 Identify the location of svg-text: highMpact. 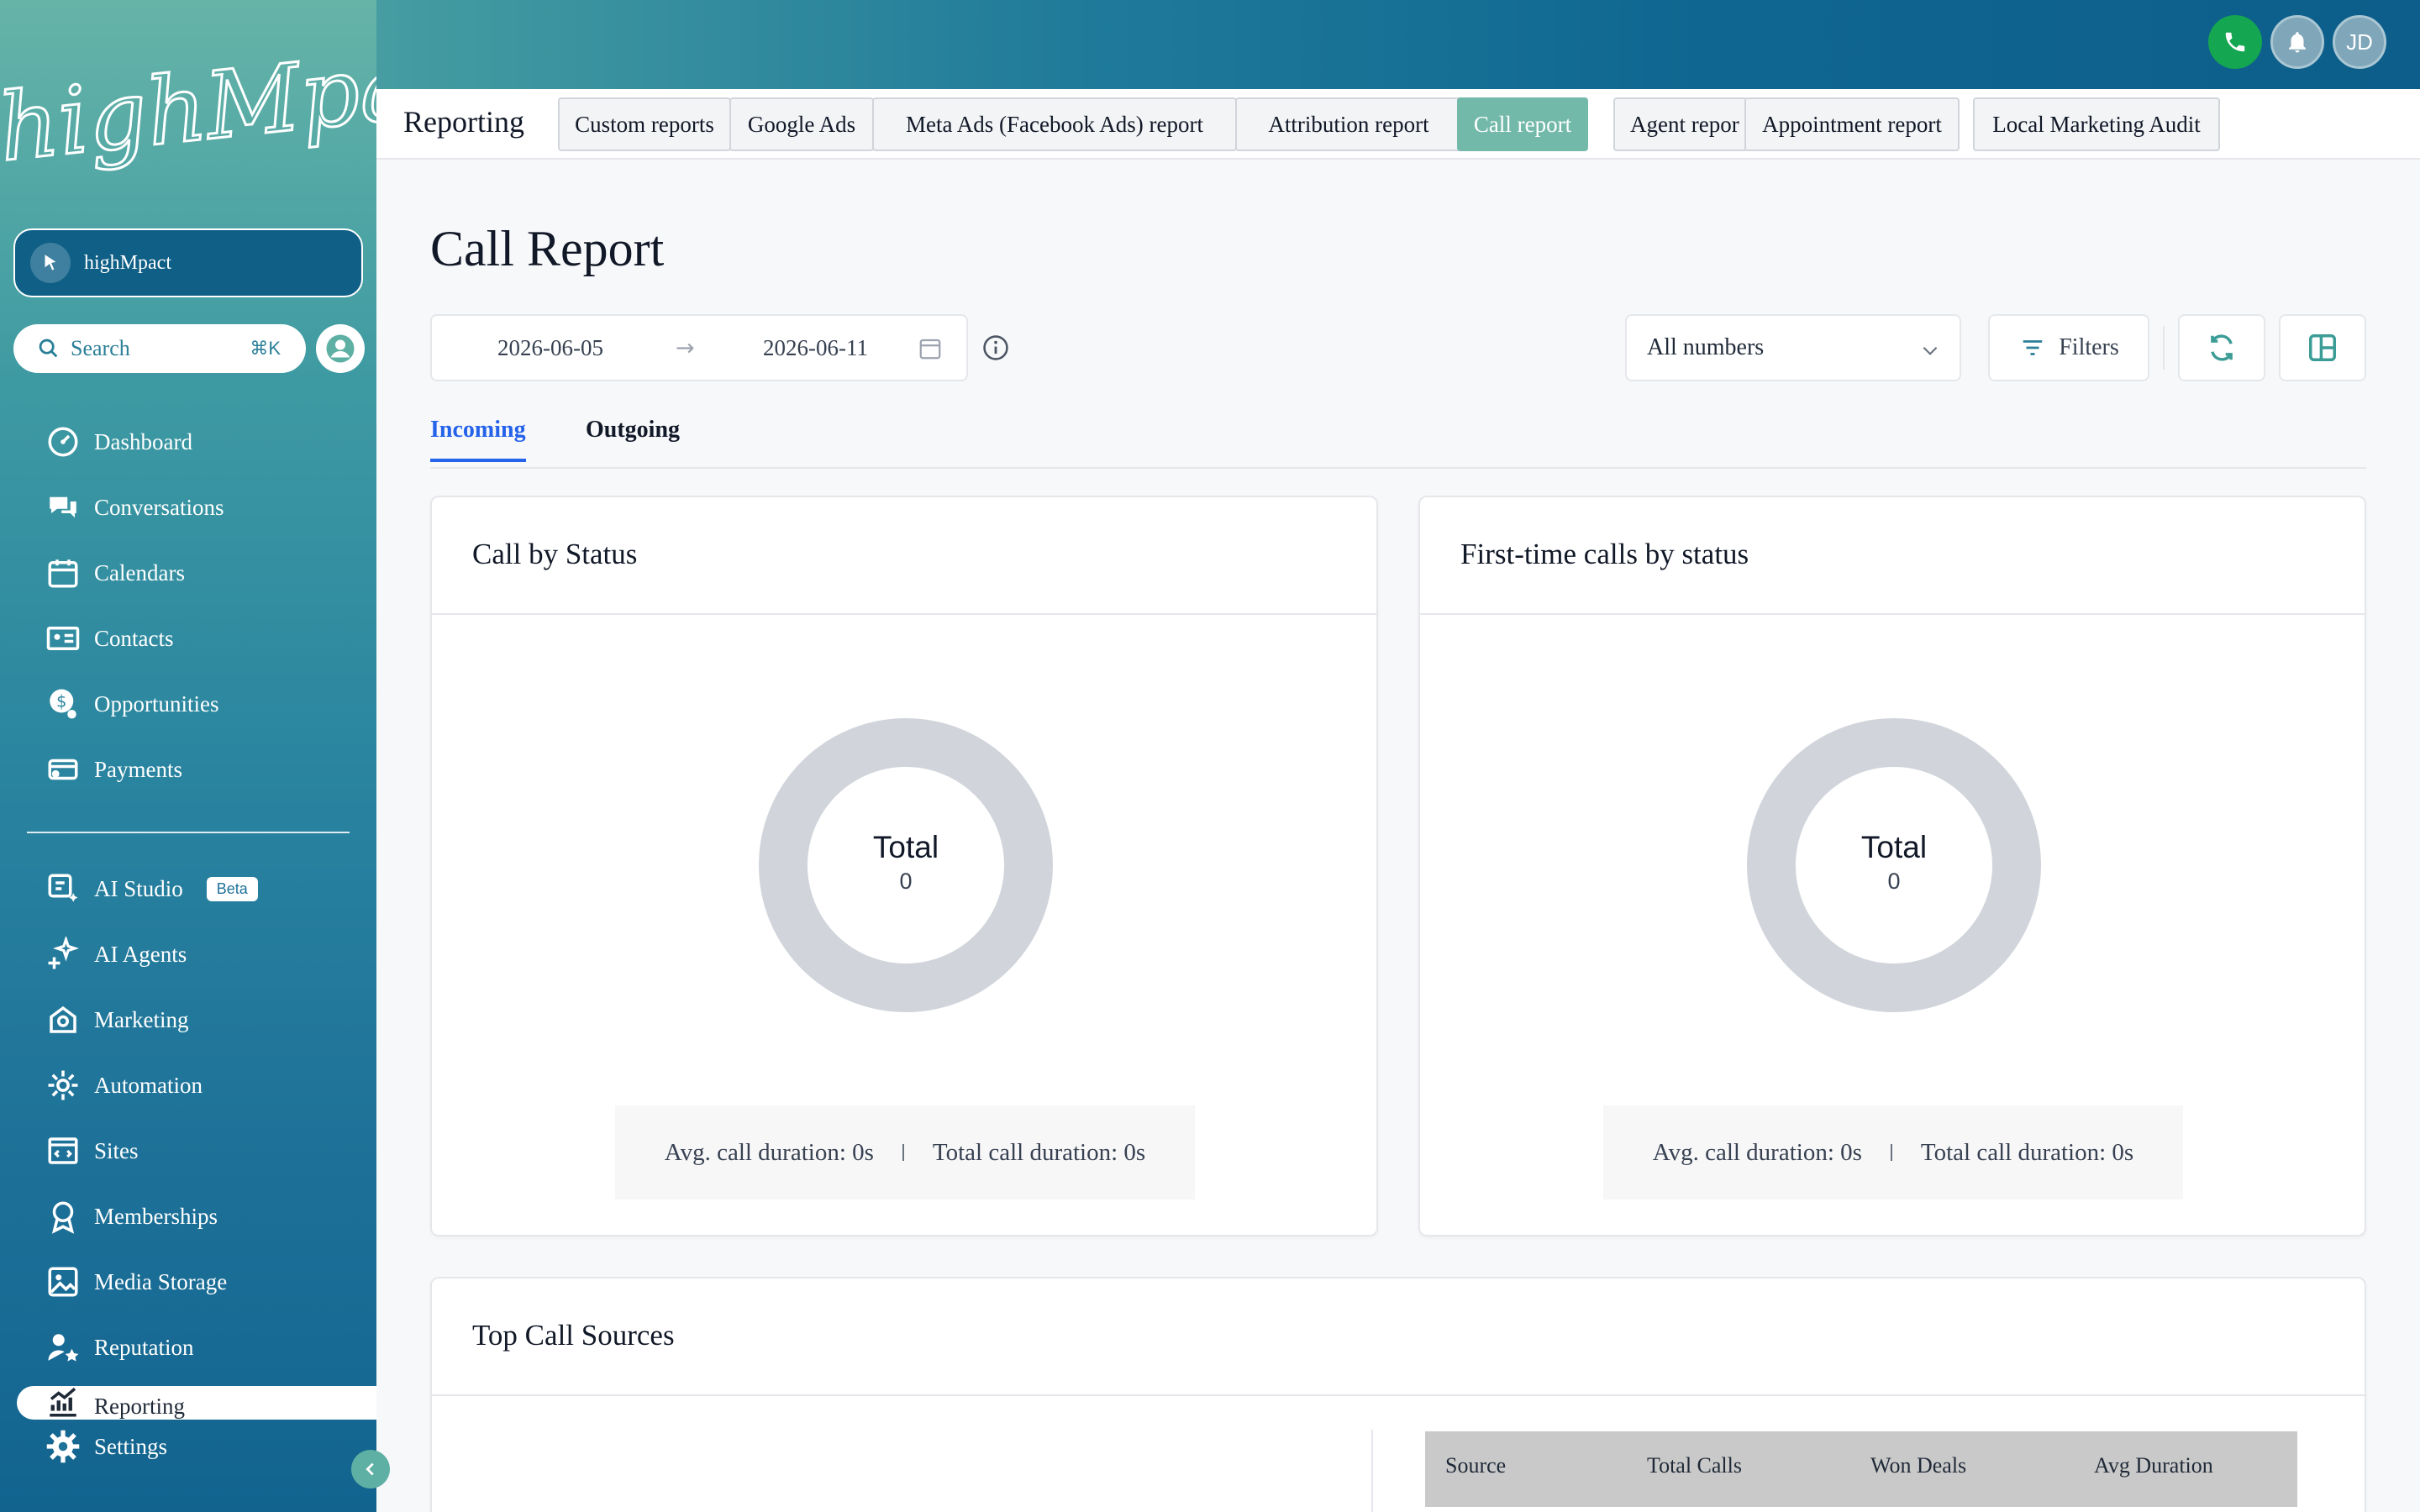
(188, 103).